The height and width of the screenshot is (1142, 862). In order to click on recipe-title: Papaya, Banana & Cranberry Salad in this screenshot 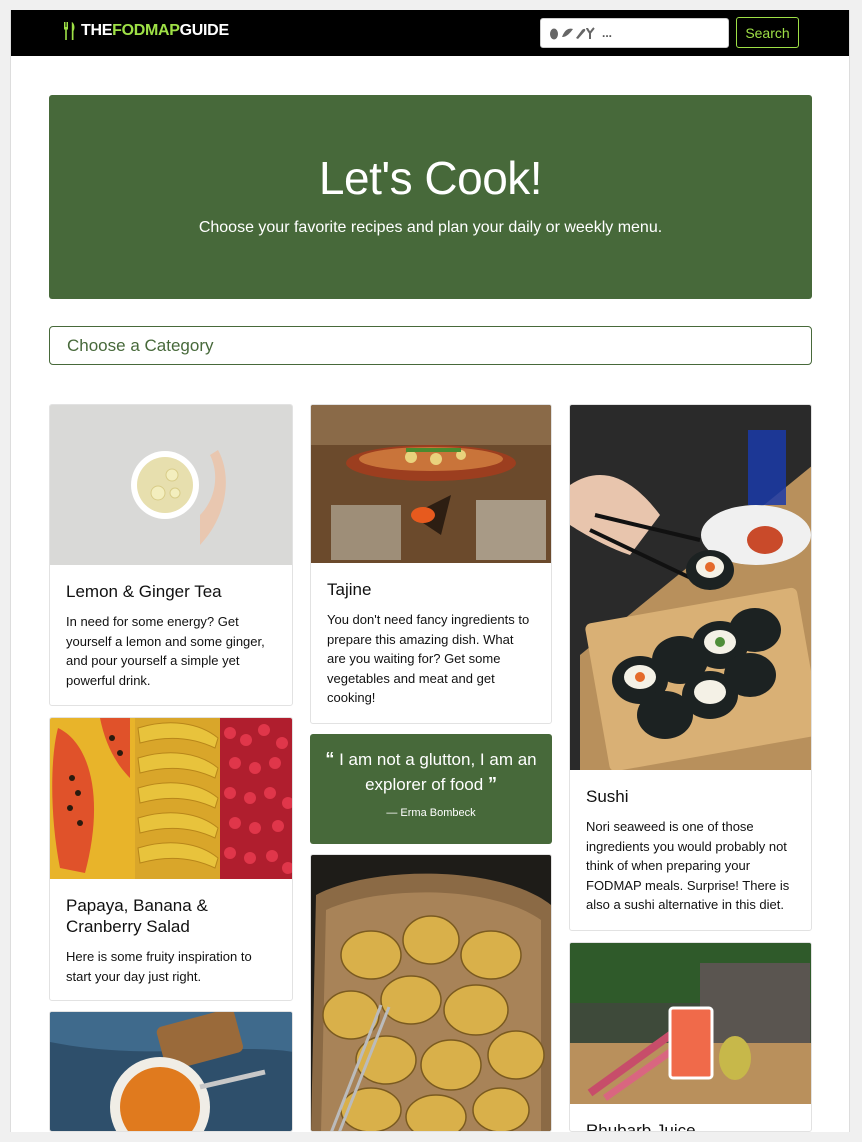, I will do `click(171, 916)`.